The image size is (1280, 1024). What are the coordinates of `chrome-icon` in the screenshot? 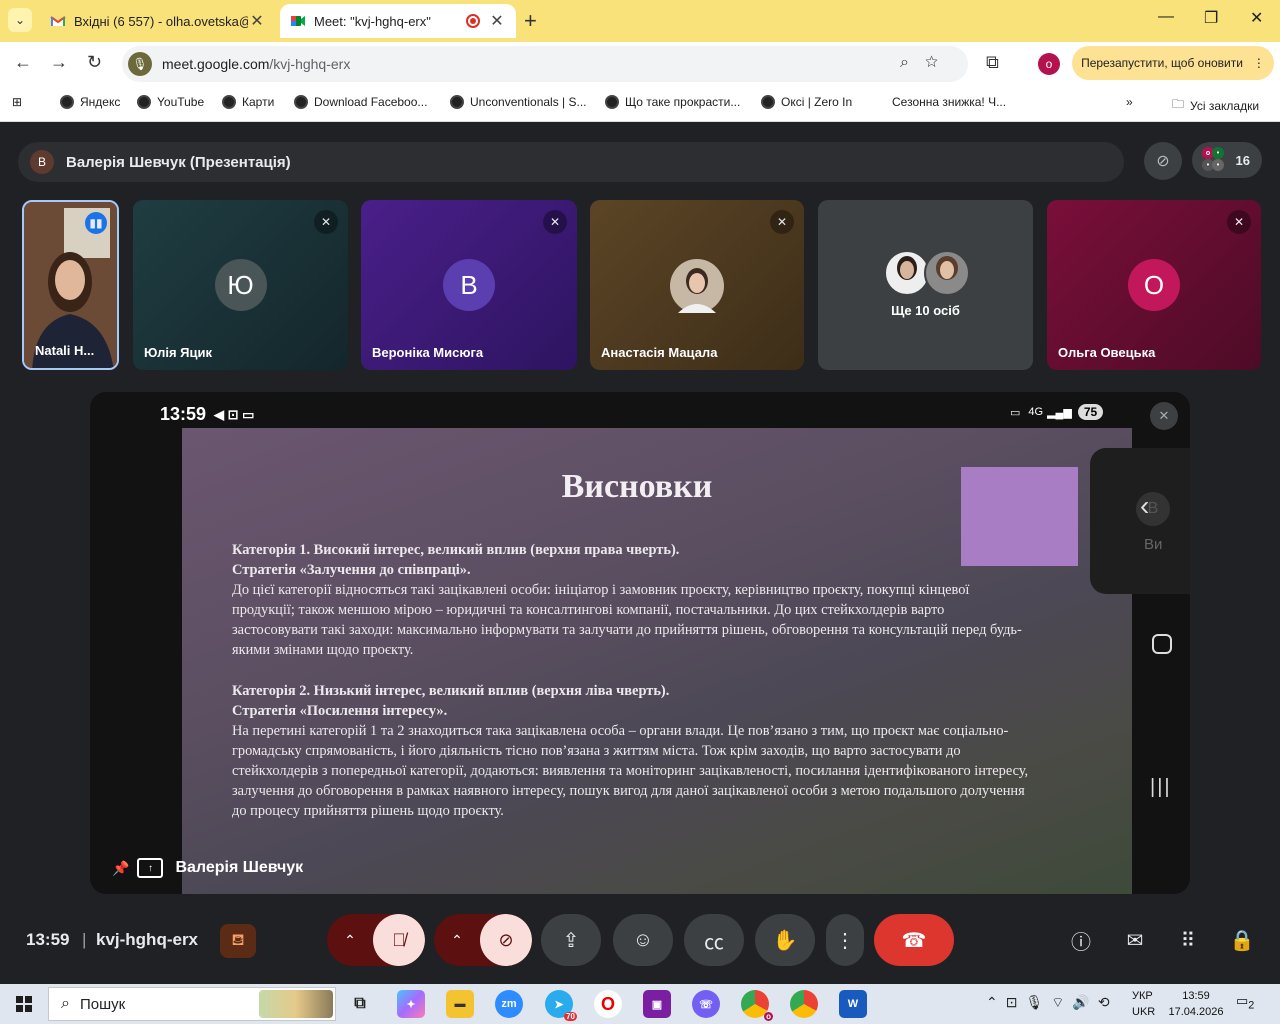 It's located at (804, 1004).